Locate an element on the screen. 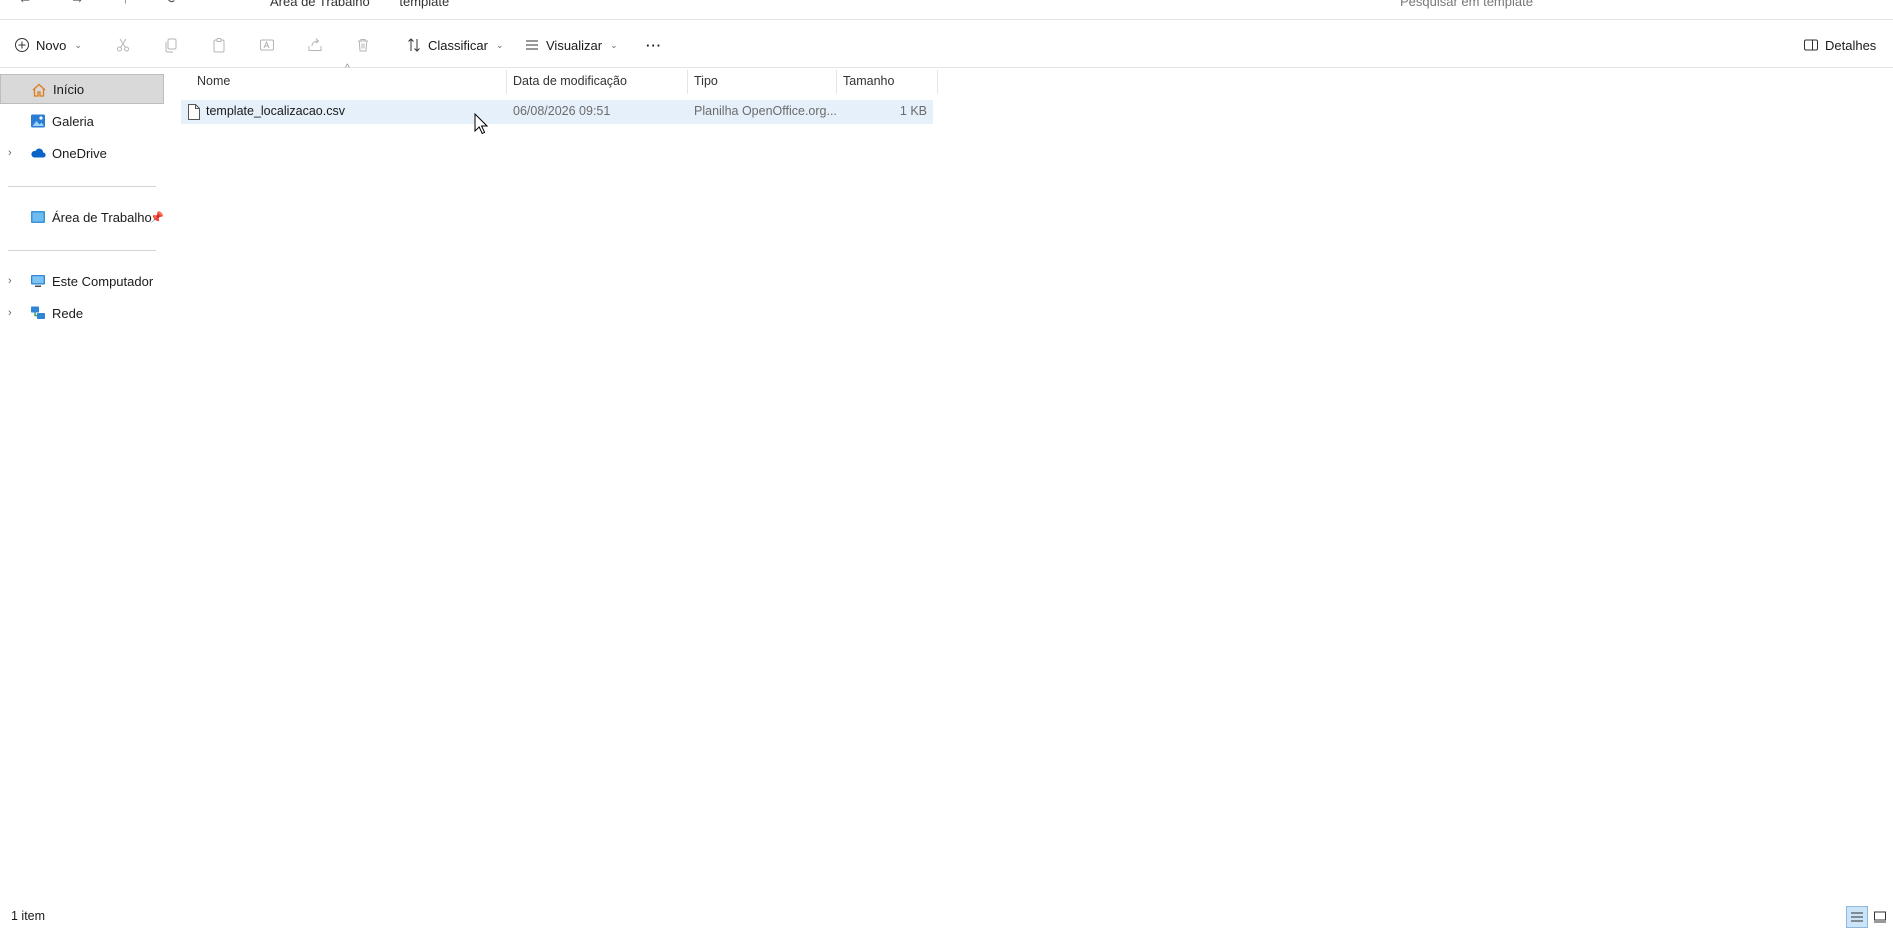 Image resolution: width=1893 pixels, height=929 pixels. new-button: Novo ⌄ is located at coordinates (48, 45).